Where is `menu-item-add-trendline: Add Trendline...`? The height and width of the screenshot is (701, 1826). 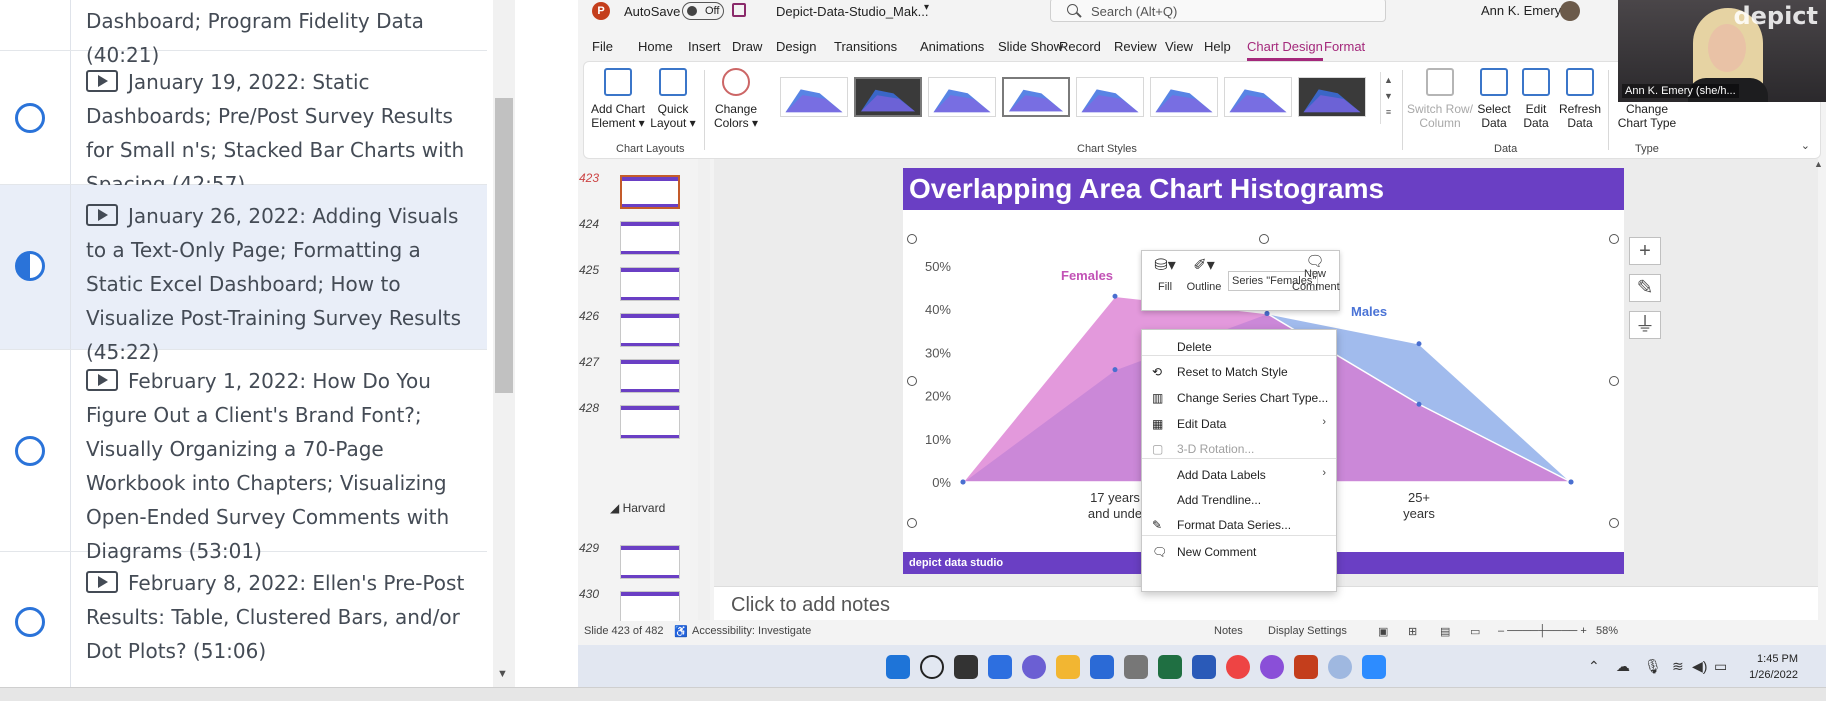
menu-item-add-trendline: Add Trendline... is located at coordinates (1239, 500).